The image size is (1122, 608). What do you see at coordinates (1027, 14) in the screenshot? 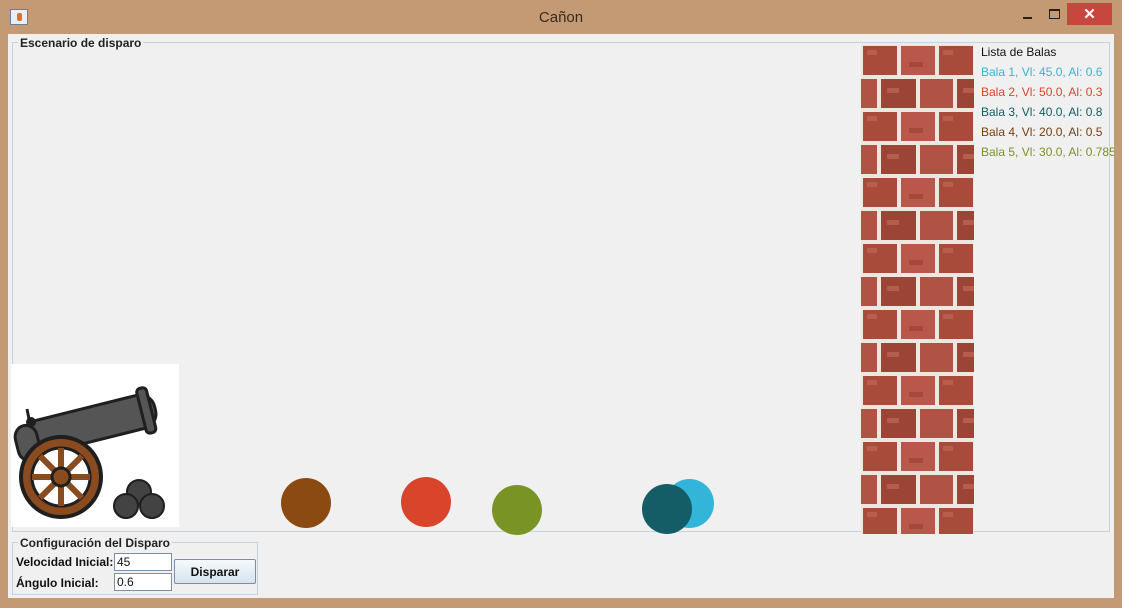
I see `window-minimize-icon` at bounding box center [1027, 14].